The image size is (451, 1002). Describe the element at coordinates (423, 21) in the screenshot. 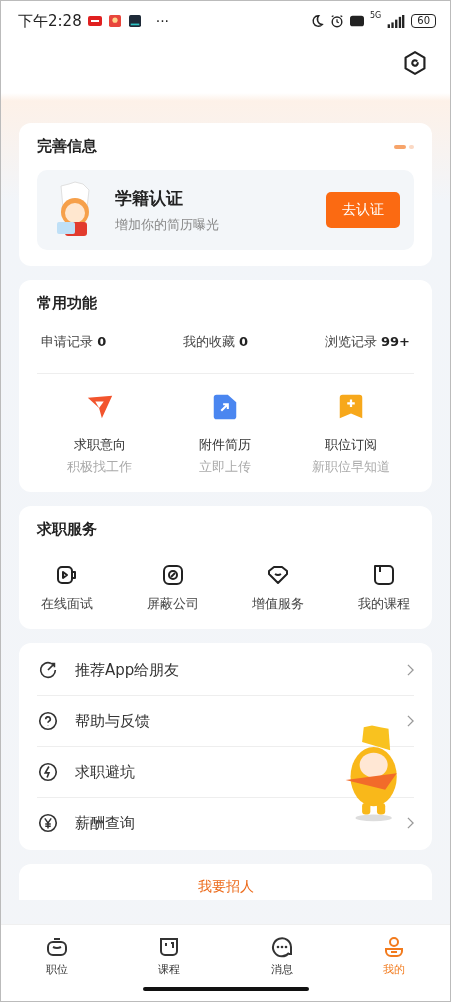

I see `battery-indicator: 60` at that location.